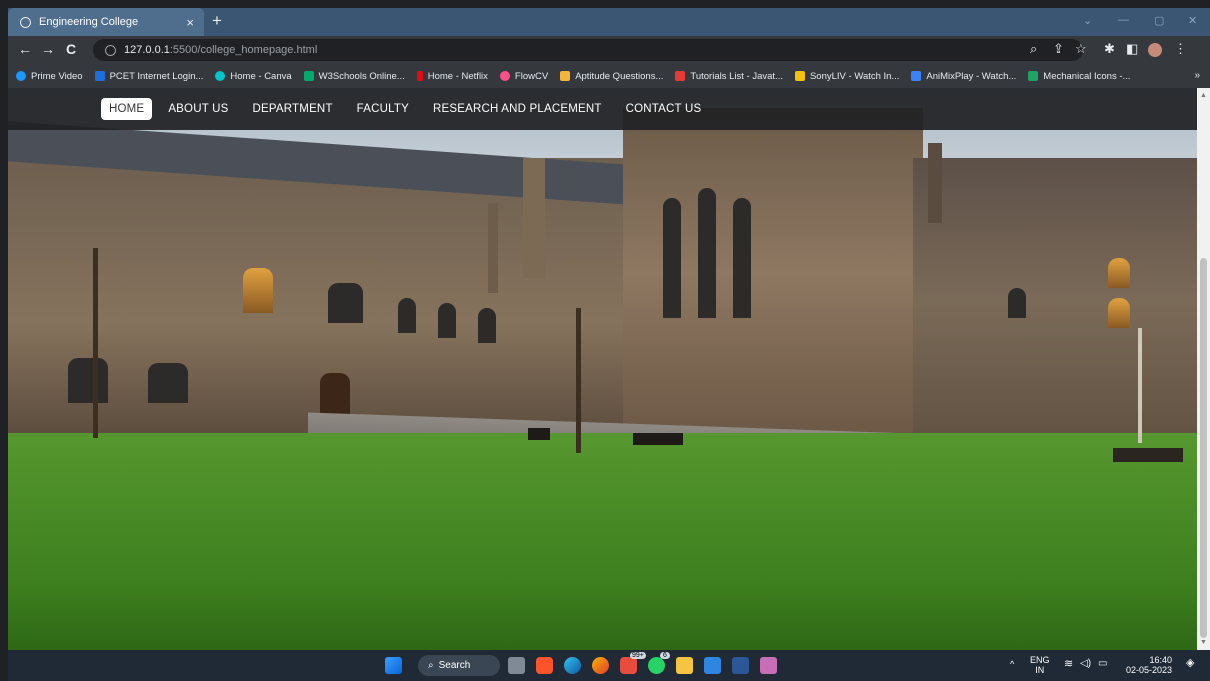 The width and height of the screenshot is (1210, 681). What do you see at coordinates (665, 655) in the screenshot?
I see `notification-badge: 6` at bounding box center [665, 655].